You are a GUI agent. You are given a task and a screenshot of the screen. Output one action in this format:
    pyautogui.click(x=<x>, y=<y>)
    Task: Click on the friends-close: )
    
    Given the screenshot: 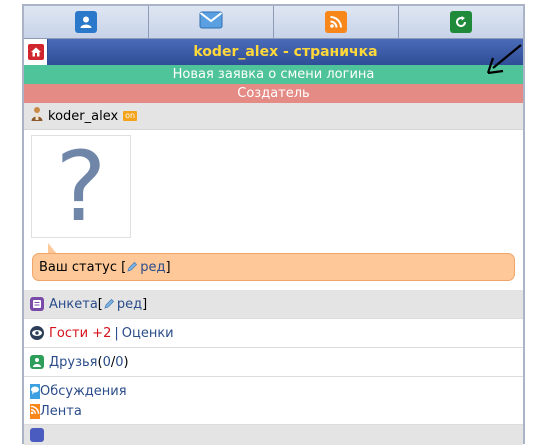 What is the action you would take?
    pyautogui.click(x=126, y=362)
    